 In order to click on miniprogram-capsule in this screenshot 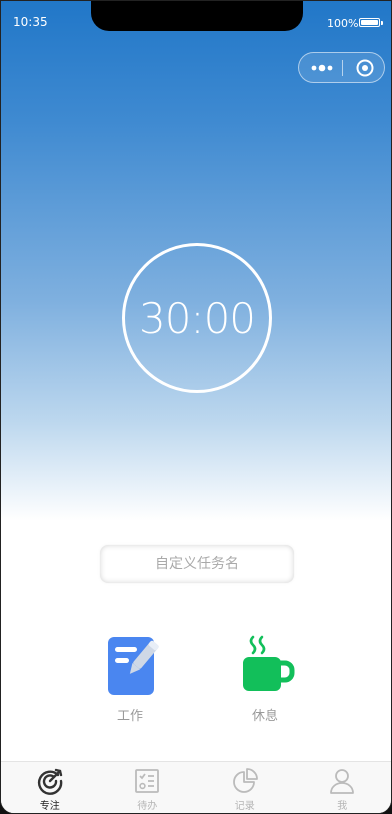, I will do `click(341, 67)`.